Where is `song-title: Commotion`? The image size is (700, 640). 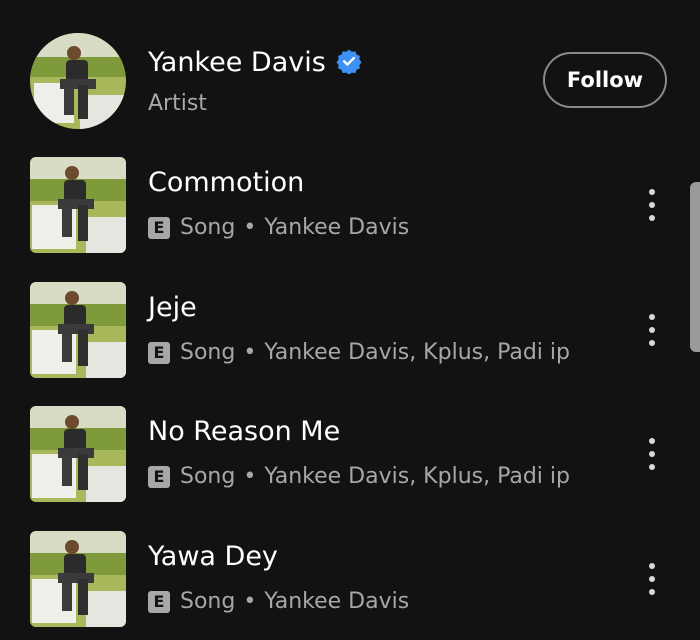 song-title: Commotion is located at coordinates (226, 182).